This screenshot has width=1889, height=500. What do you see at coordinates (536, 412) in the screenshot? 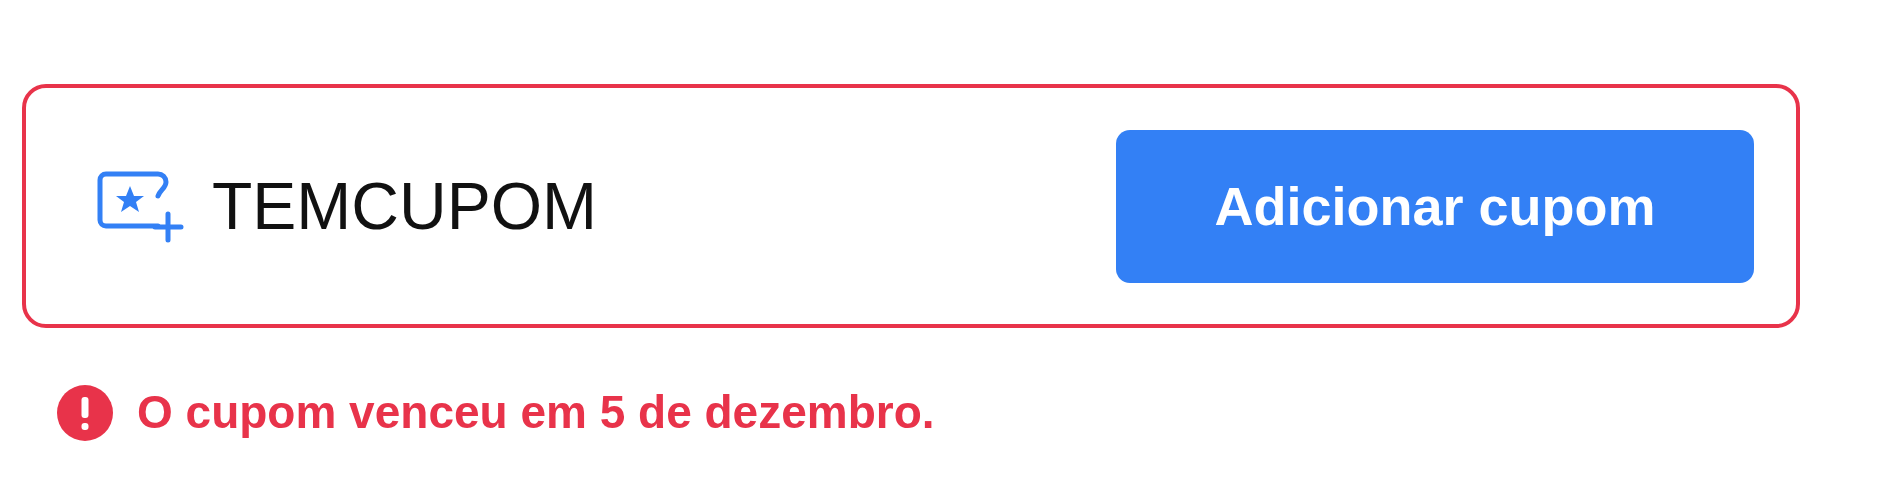
I see `error-message: O cupom venceu em 5 de dezembro.` at bounding box center [536, 412].